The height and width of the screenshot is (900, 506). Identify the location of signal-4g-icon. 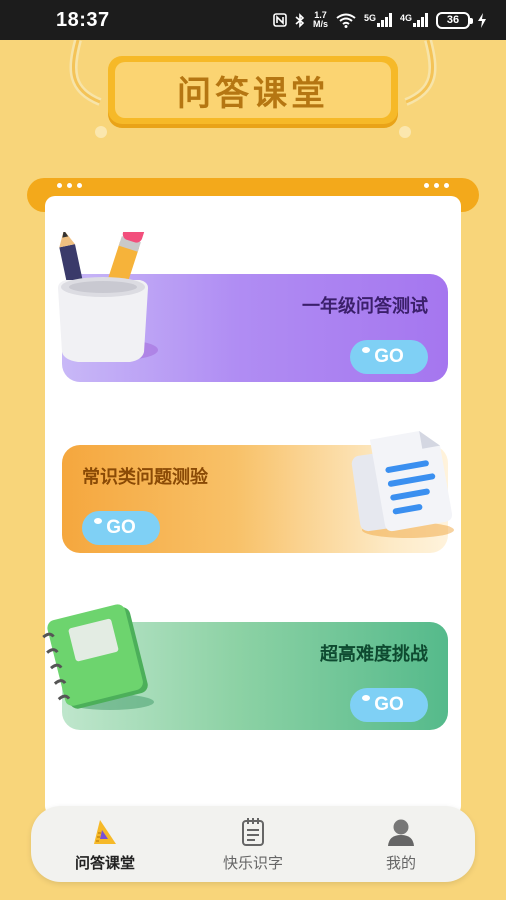
(420, 20).